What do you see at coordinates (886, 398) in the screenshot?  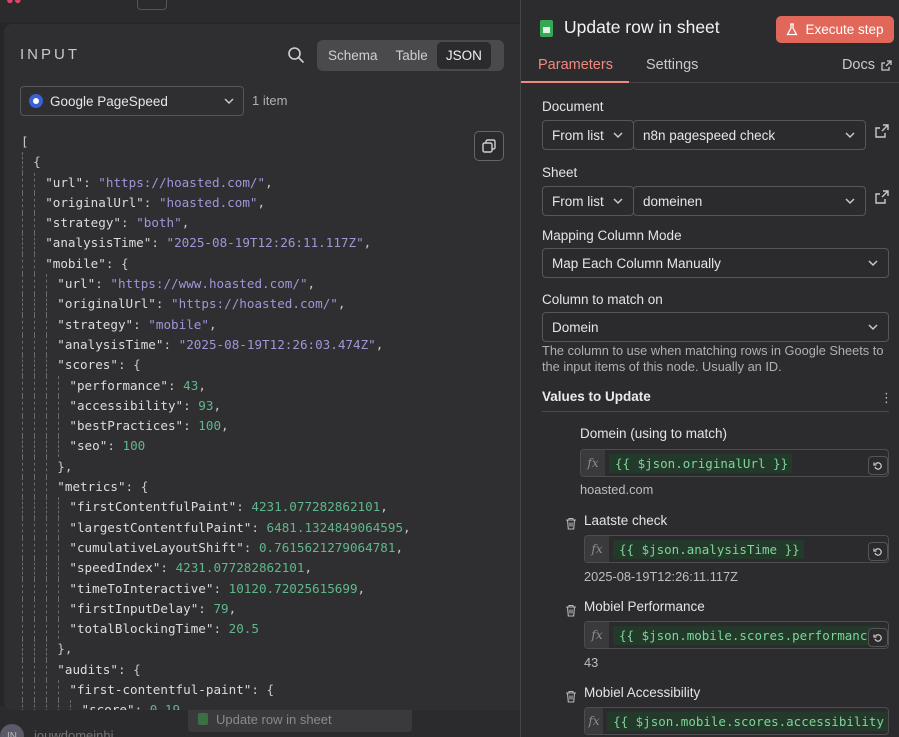 I see `more-options-icon: ⋮` at bounding box center [886, 398].